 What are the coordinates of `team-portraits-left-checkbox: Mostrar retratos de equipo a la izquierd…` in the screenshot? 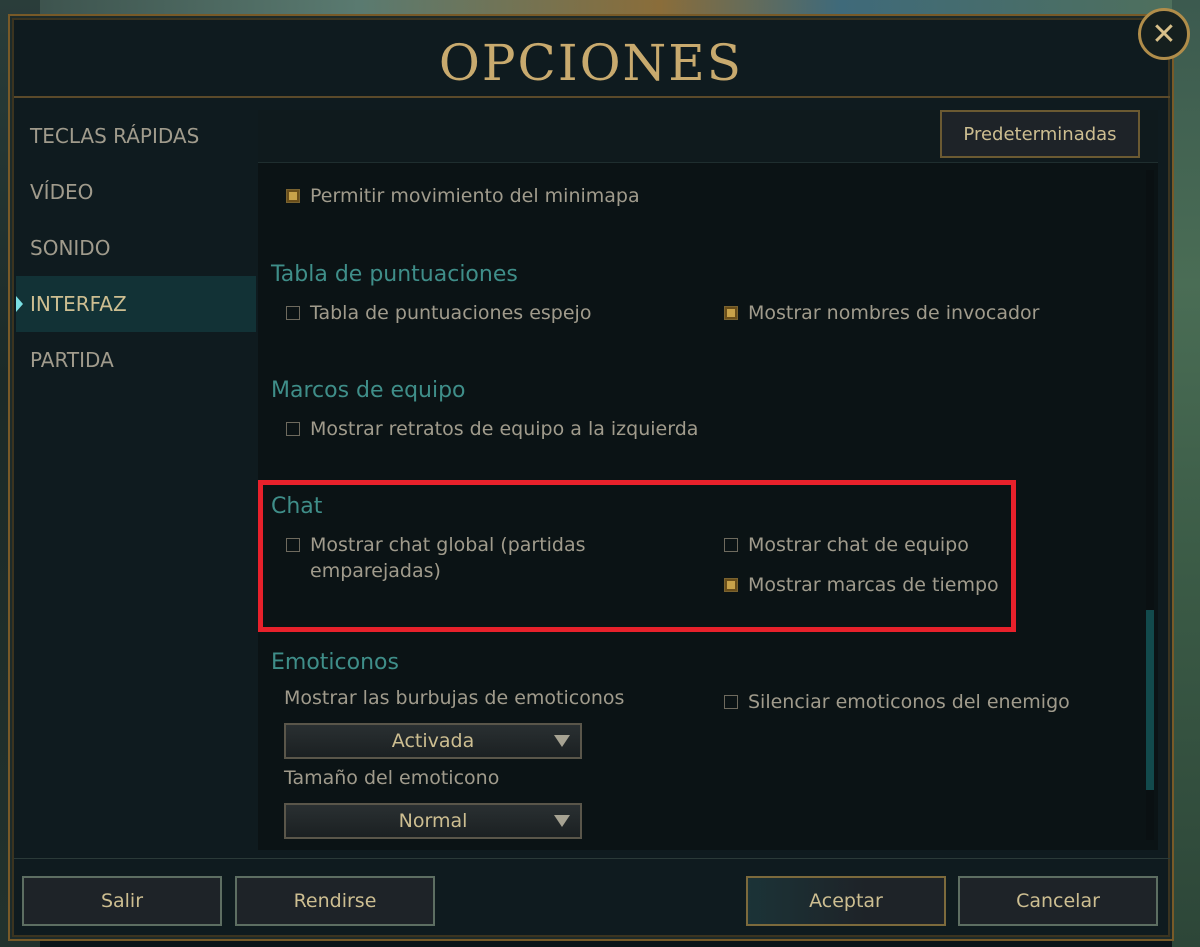 It's located at (492, 429).